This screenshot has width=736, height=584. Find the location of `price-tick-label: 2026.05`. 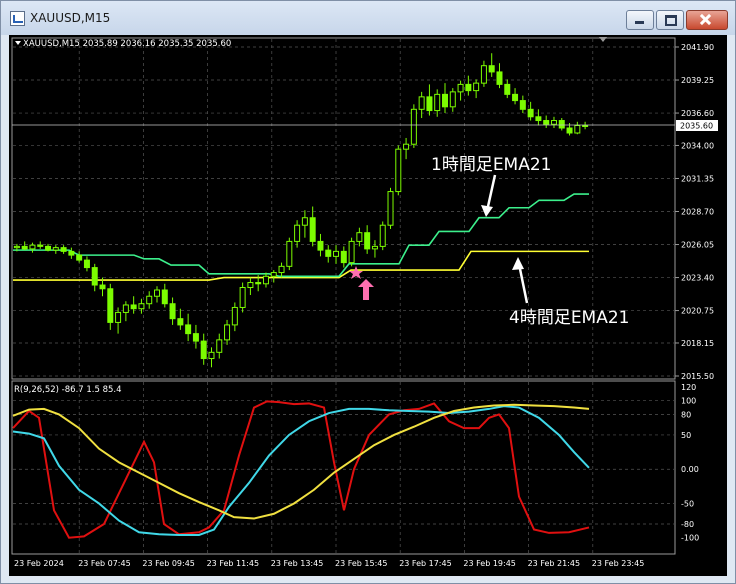

price-tick-label: 2026.05 is located at coordinates (697, 245).